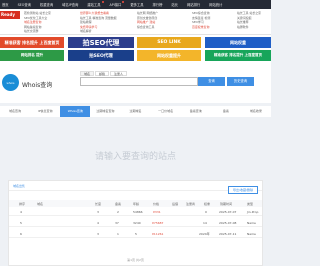  I want to click on ad-banner-2: 拍SEO代理, so click(101, 42).